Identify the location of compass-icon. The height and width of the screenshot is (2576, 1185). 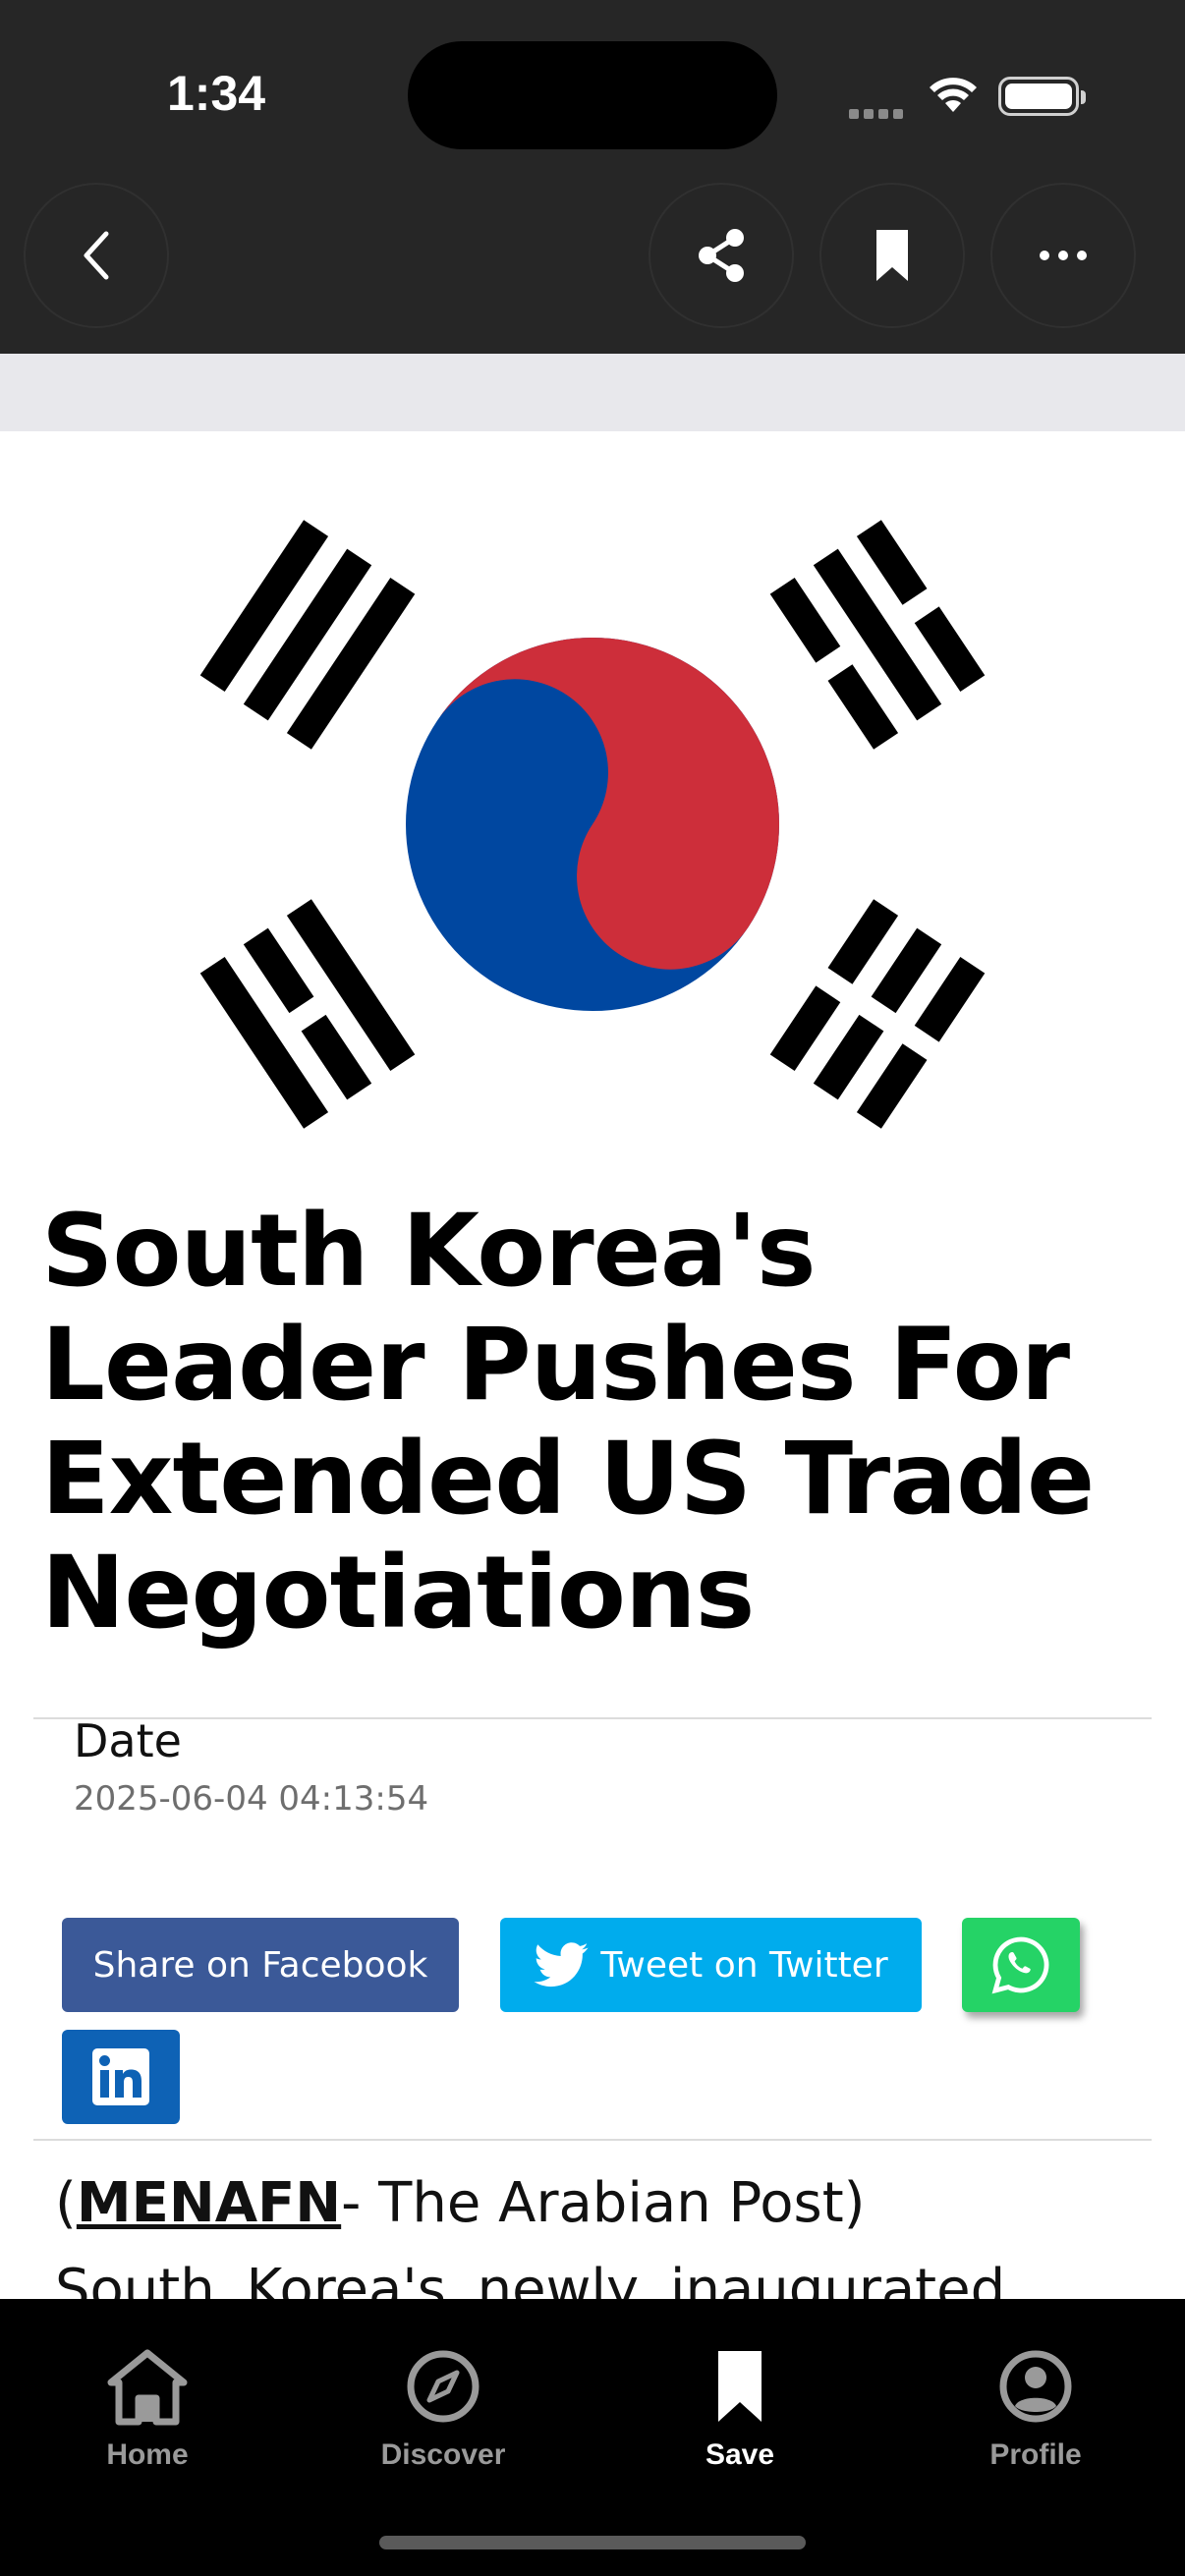
(444, 2386).